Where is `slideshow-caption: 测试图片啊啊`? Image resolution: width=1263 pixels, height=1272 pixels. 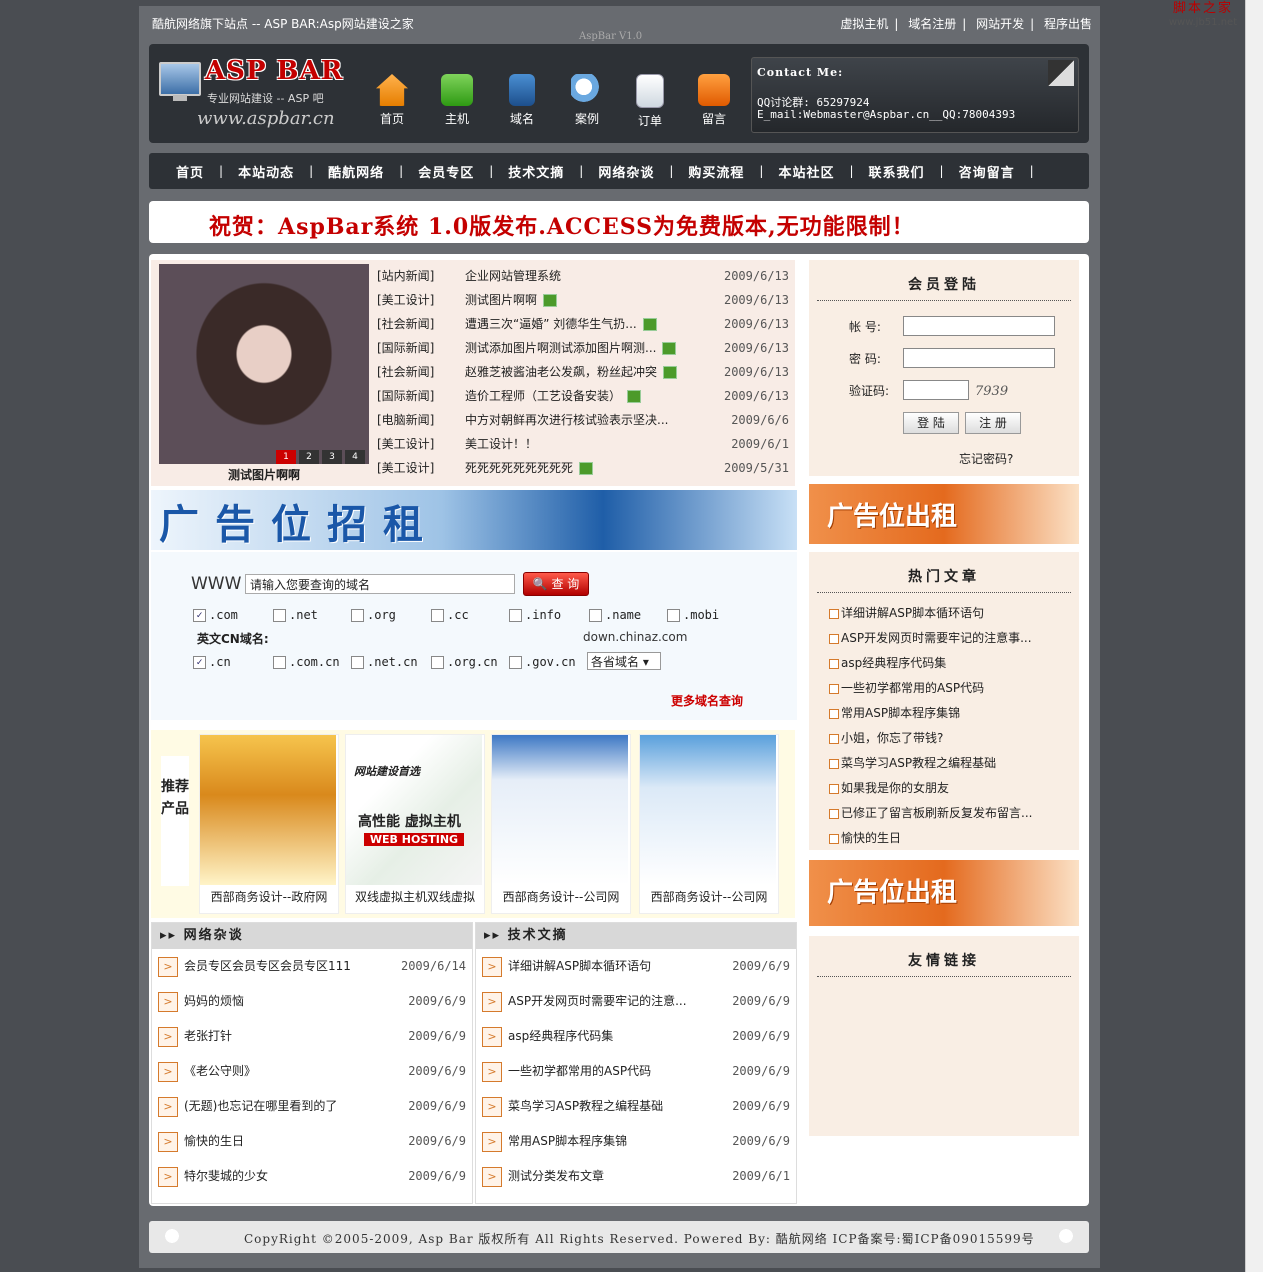
slideshow-caption: 测试图片啊啊 is located at coordinates (264, 474).